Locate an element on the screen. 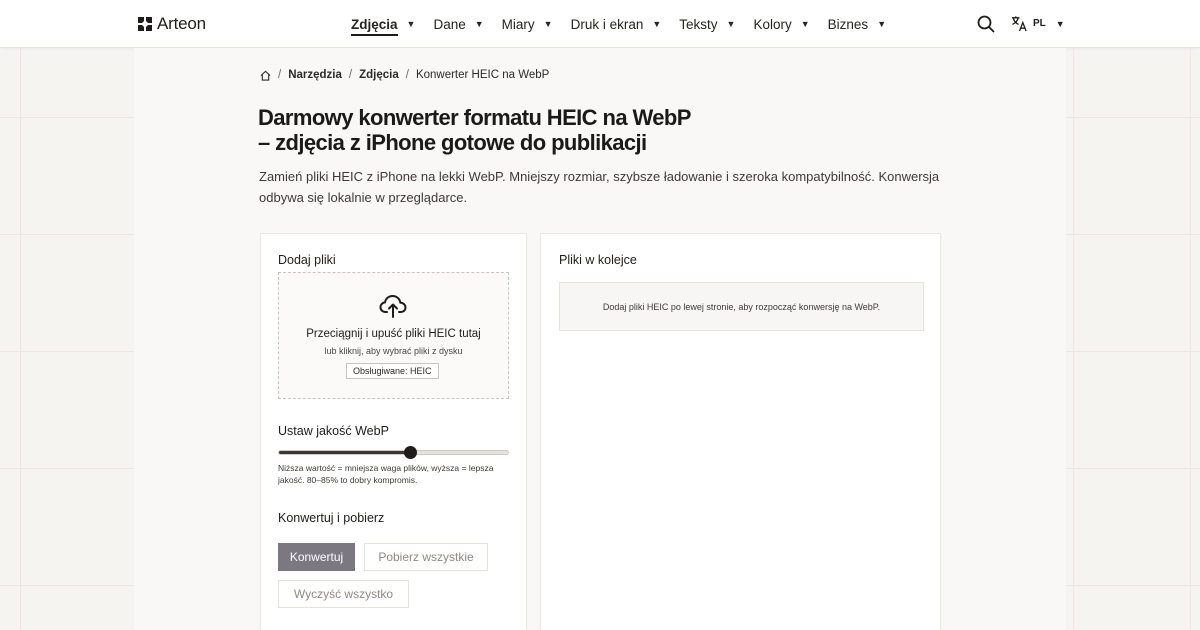 The height and width of the screenshot is (630, 1200). breadcrumb-item-zdjecia: Zdjęcia is located at coordinates (379, 75).